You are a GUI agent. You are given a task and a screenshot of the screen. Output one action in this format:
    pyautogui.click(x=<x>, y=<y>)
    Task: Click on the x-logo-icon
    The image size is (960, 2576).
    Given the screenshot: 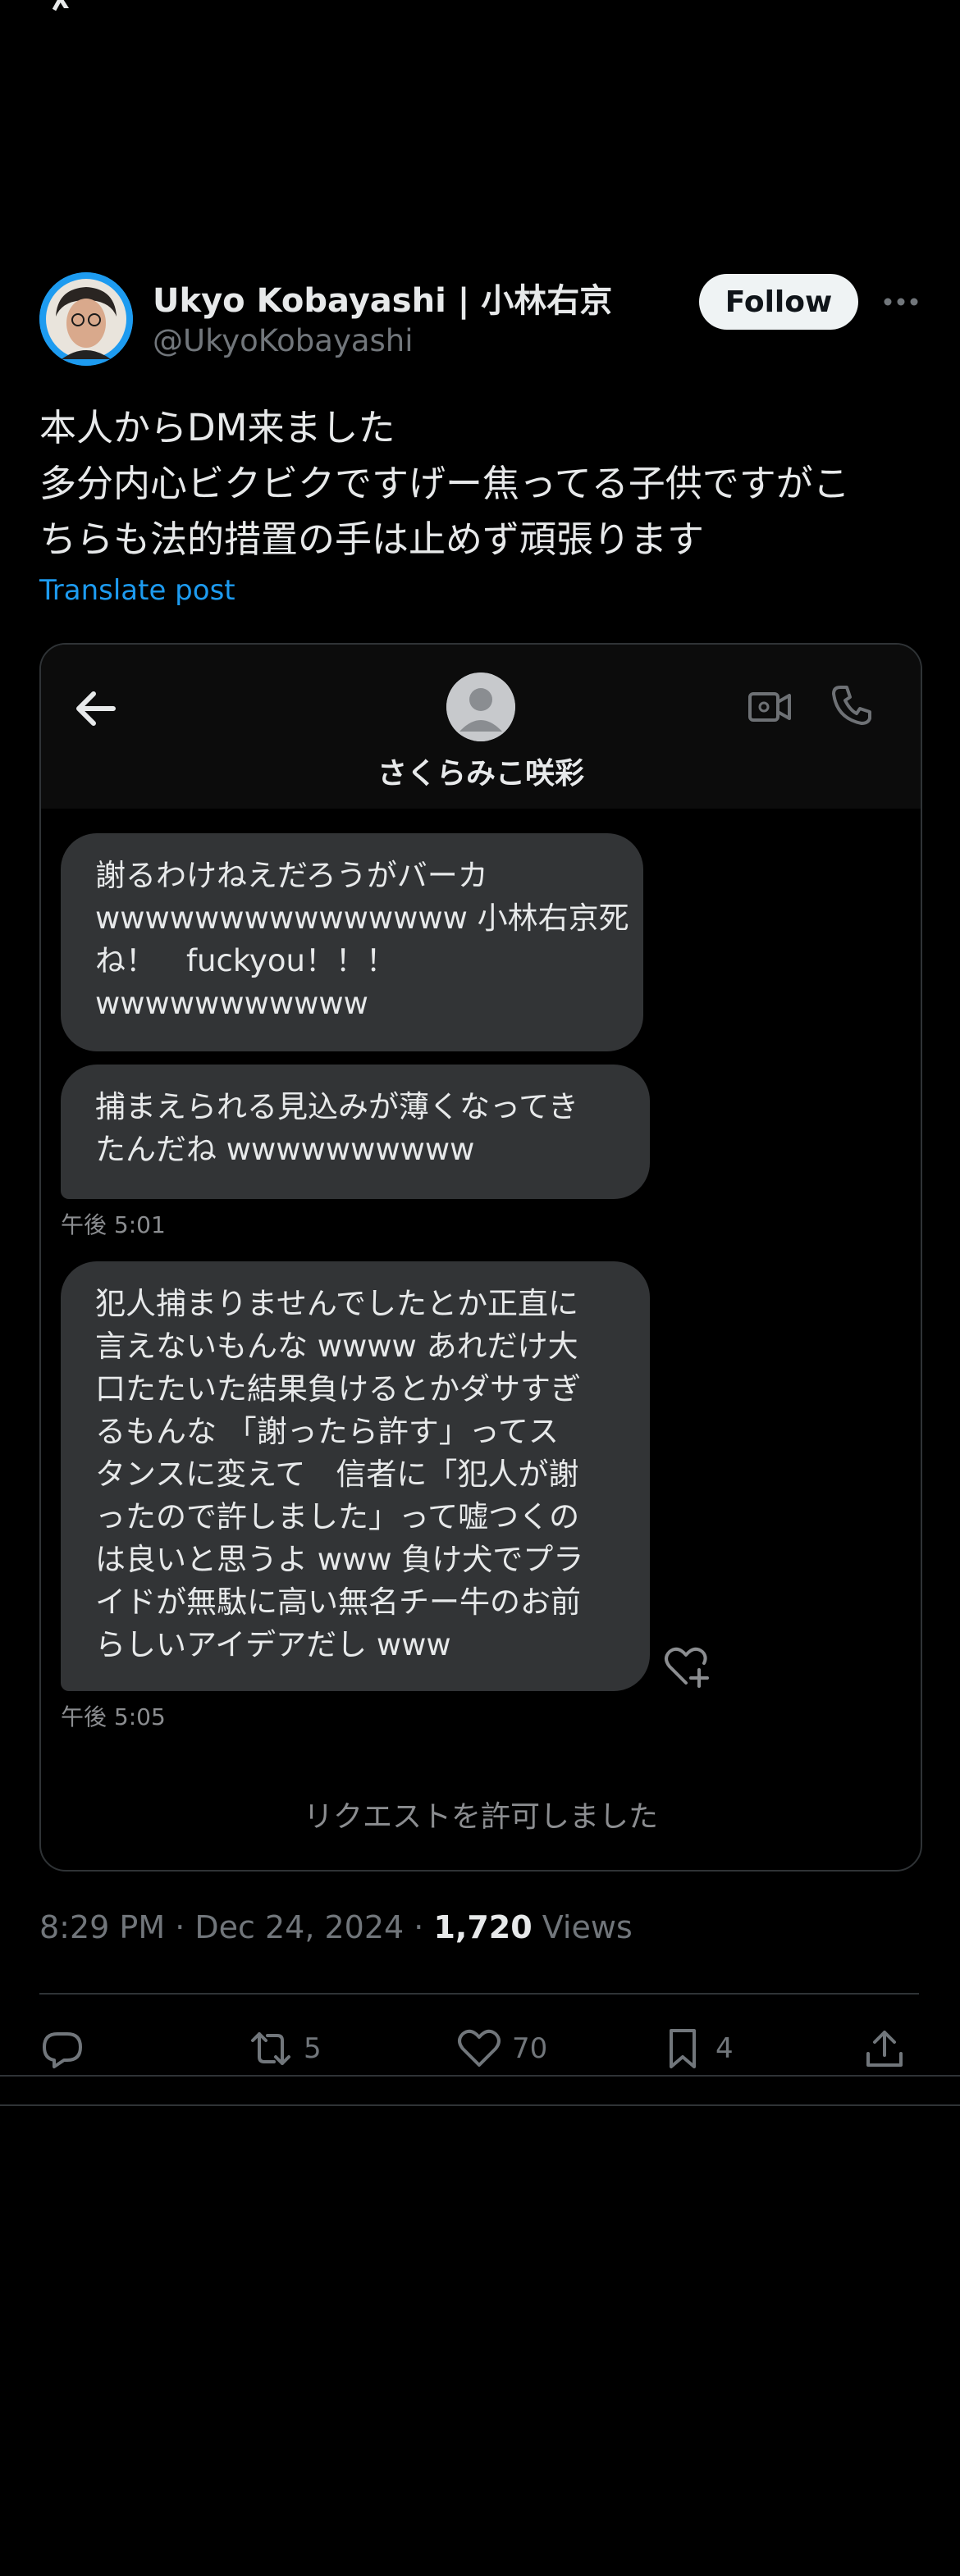 What is the action you would take?
    pyautogui.click(x=68, y=7)
    